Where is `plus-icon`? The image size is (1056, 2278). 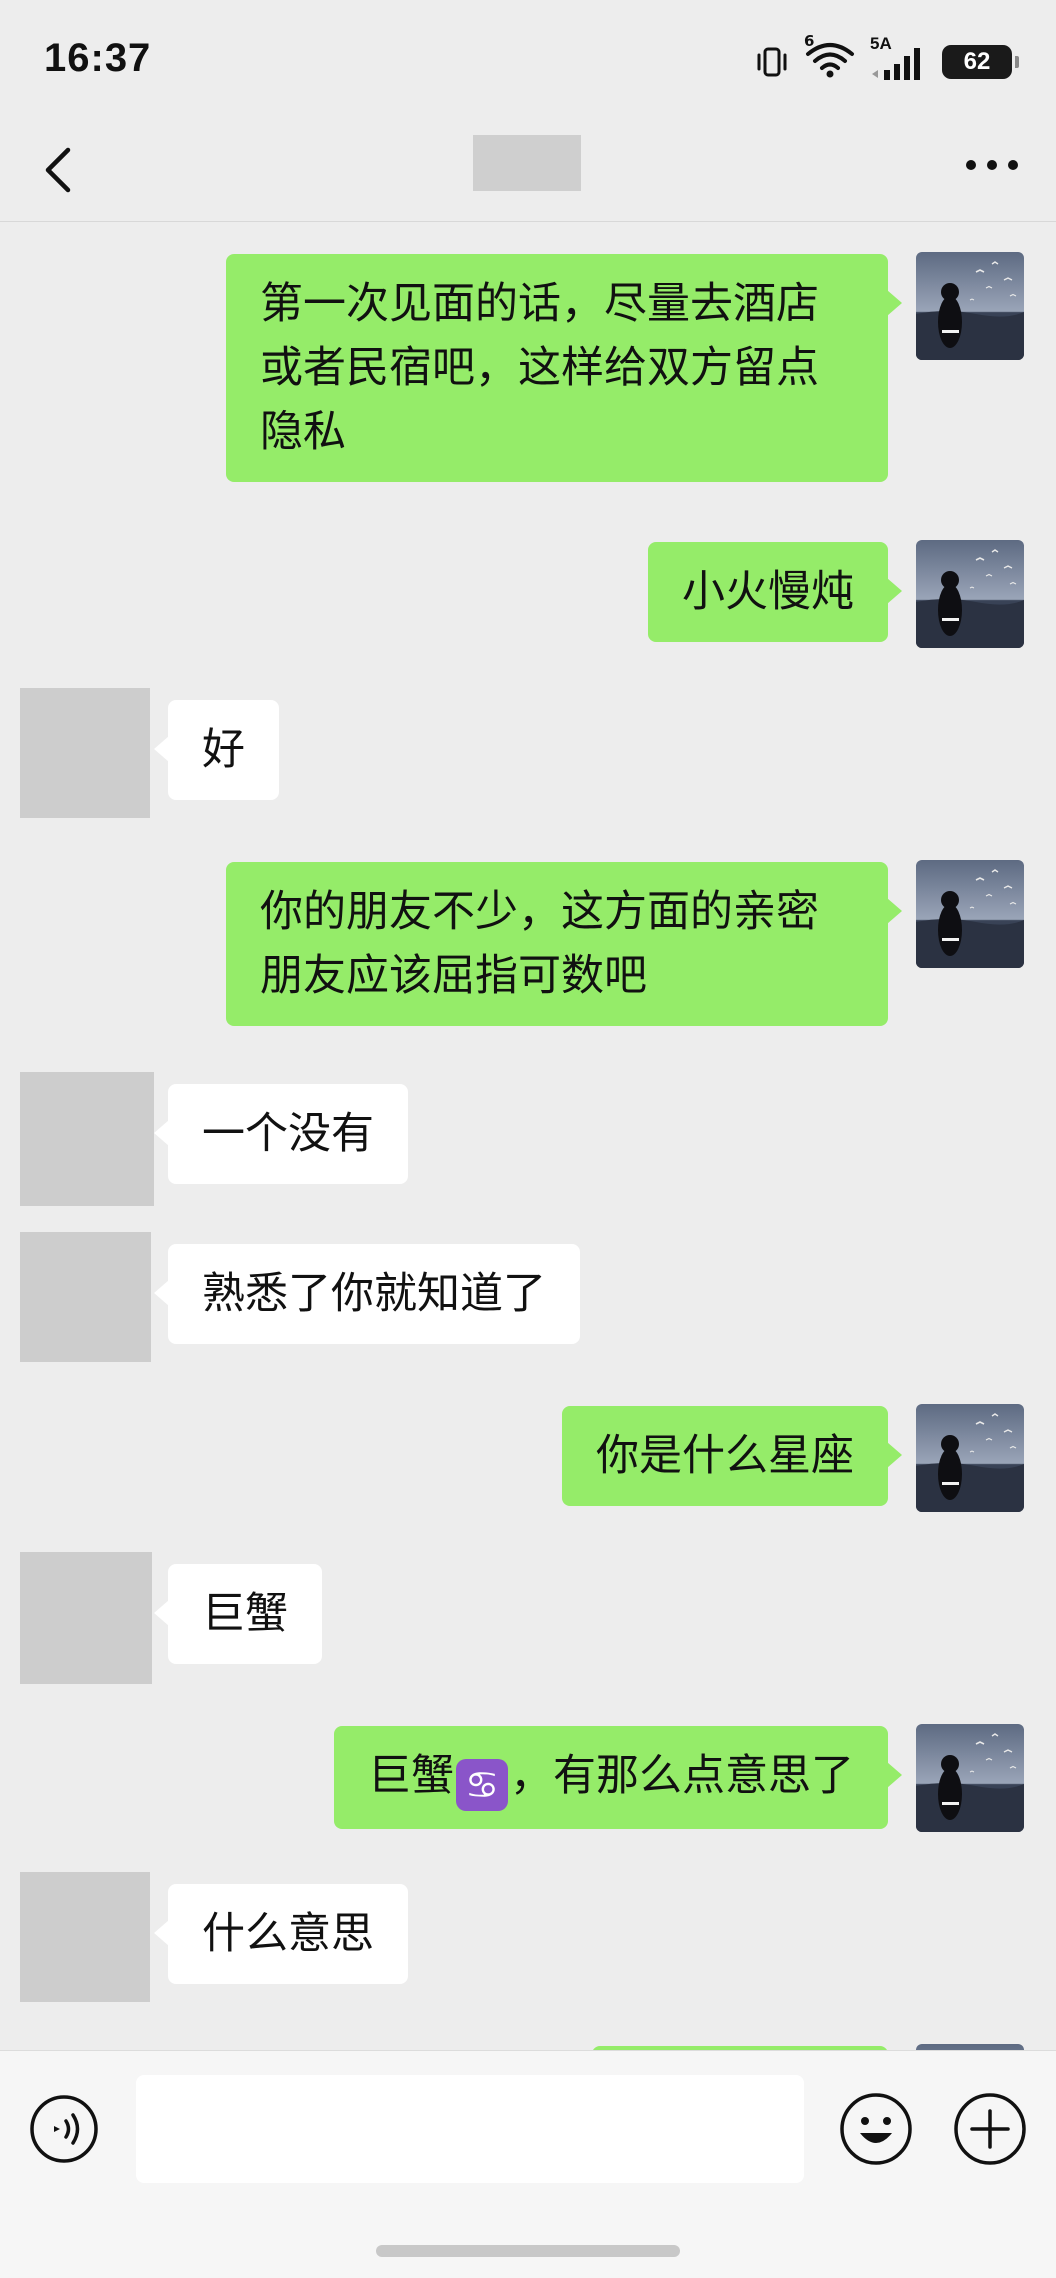
plus-icon is located at coordinates (990, 2129).